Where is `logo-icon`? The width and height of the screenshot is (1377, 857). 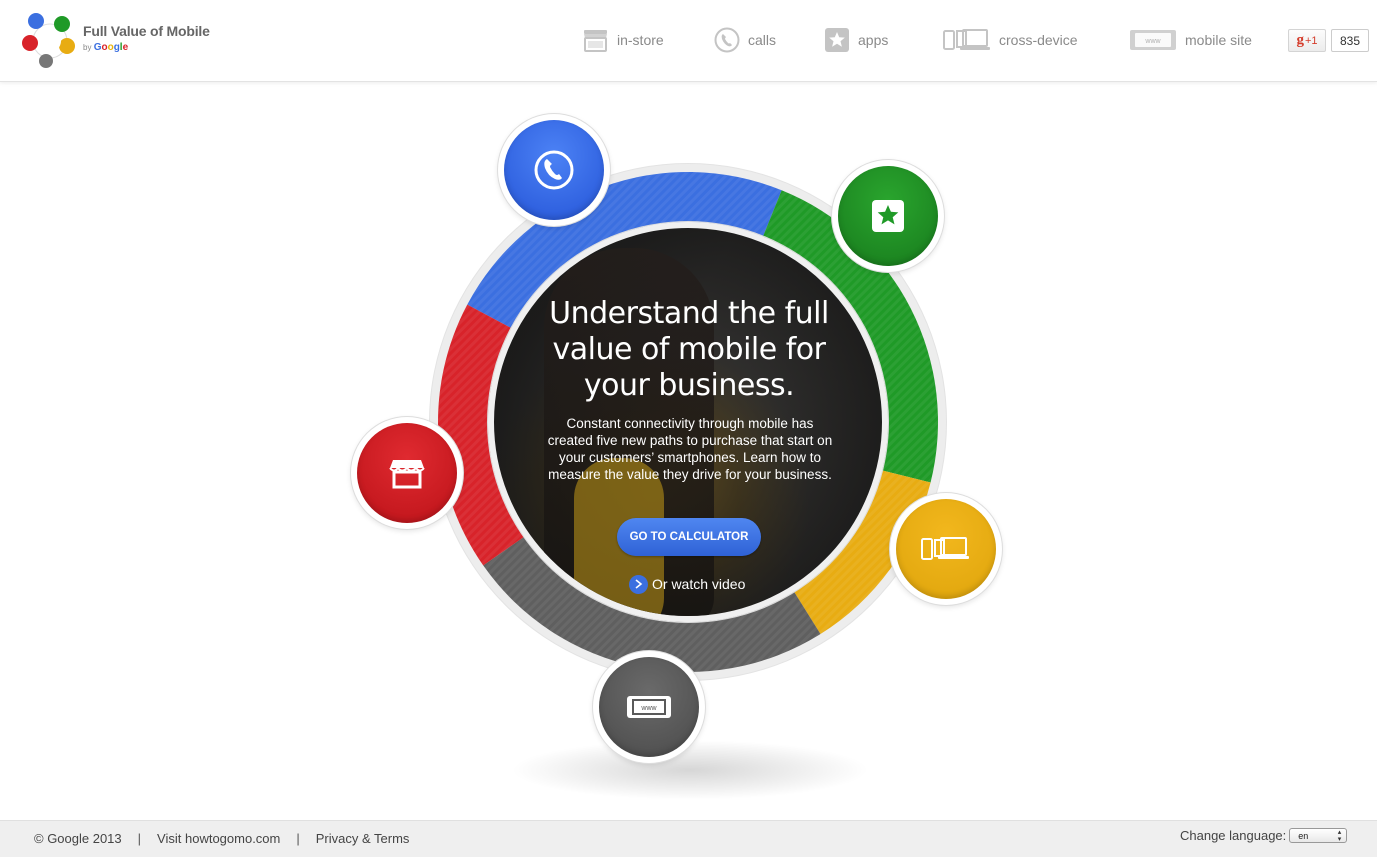 logo-icon is located at coordinates (48, 40).